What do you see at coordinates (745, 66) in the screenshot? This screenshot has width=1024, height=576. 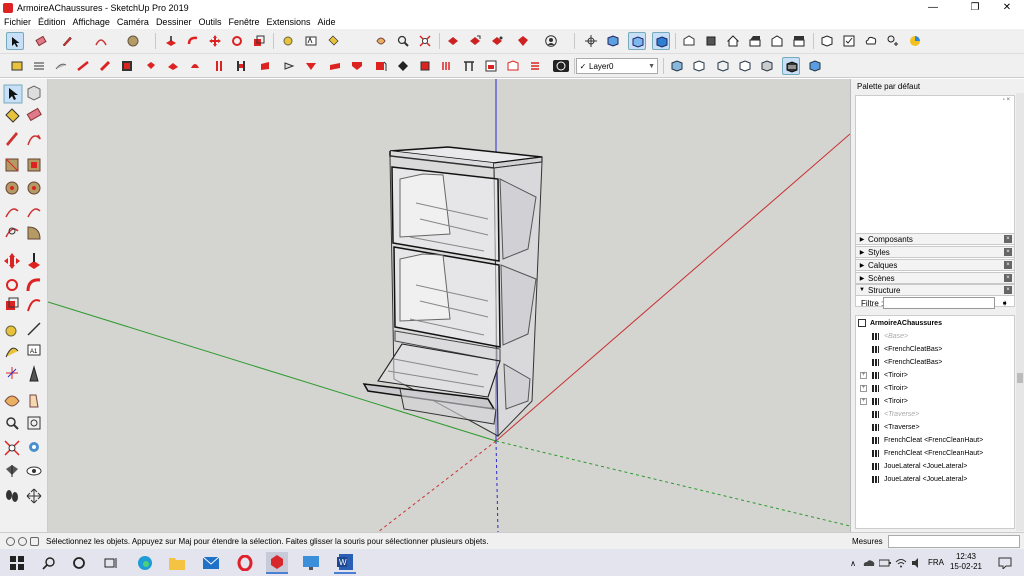 I see `hidden-line-button` at bounding box center [745, 66].